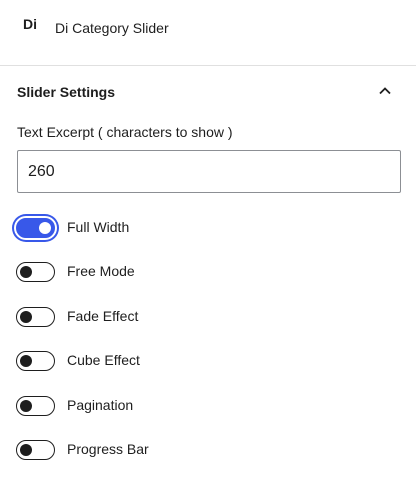  Describe the element at coordinates (66, 92) in the screenshot. I see `section-title: Slider Settings` at that location.